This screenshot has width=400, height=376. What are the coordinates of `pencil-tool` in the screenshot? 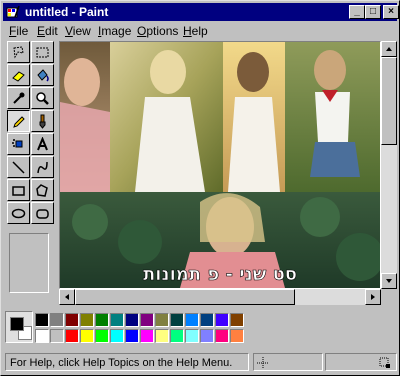 It's located at (18, 121).